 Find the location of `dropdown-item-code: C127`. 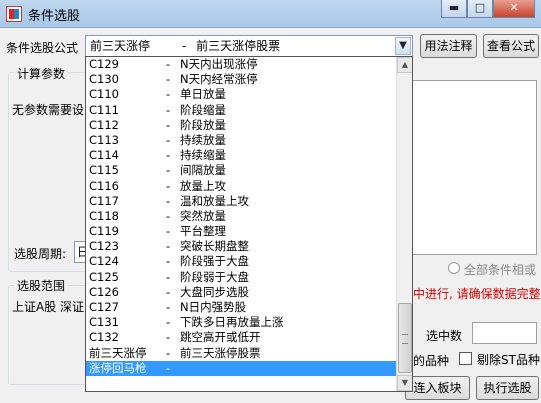

dropdown-item-code: C127 is located at coordinates (104, 307).